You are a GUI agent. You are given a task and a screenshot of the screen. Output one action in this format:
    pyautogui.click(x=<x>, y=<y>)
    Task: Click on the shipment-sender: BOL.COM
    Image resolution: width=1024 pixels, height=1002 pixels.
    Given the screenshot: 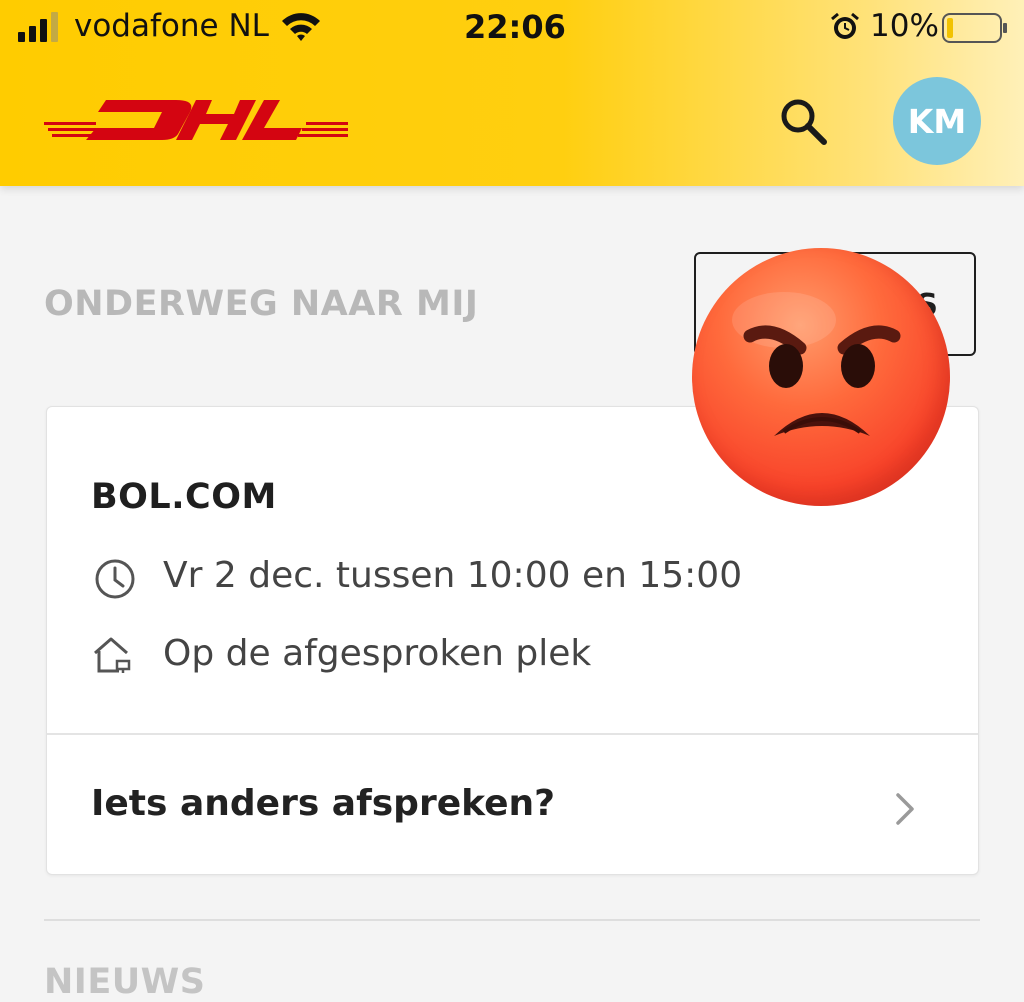 What is the action you would take?
    pyautogui.click(x=184, y=497)
    